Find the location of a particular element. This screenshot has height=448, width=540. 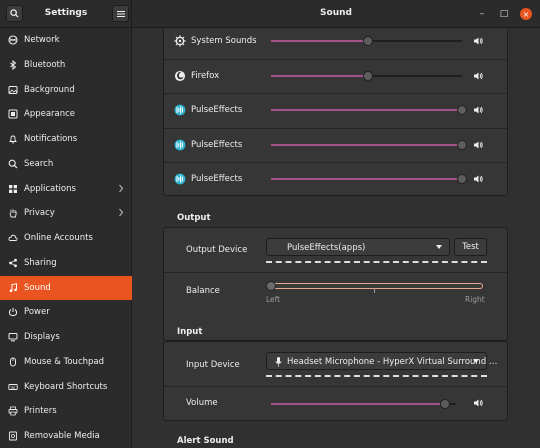

app-volume-row: PulseEffects is located at coordinates (335, 110).